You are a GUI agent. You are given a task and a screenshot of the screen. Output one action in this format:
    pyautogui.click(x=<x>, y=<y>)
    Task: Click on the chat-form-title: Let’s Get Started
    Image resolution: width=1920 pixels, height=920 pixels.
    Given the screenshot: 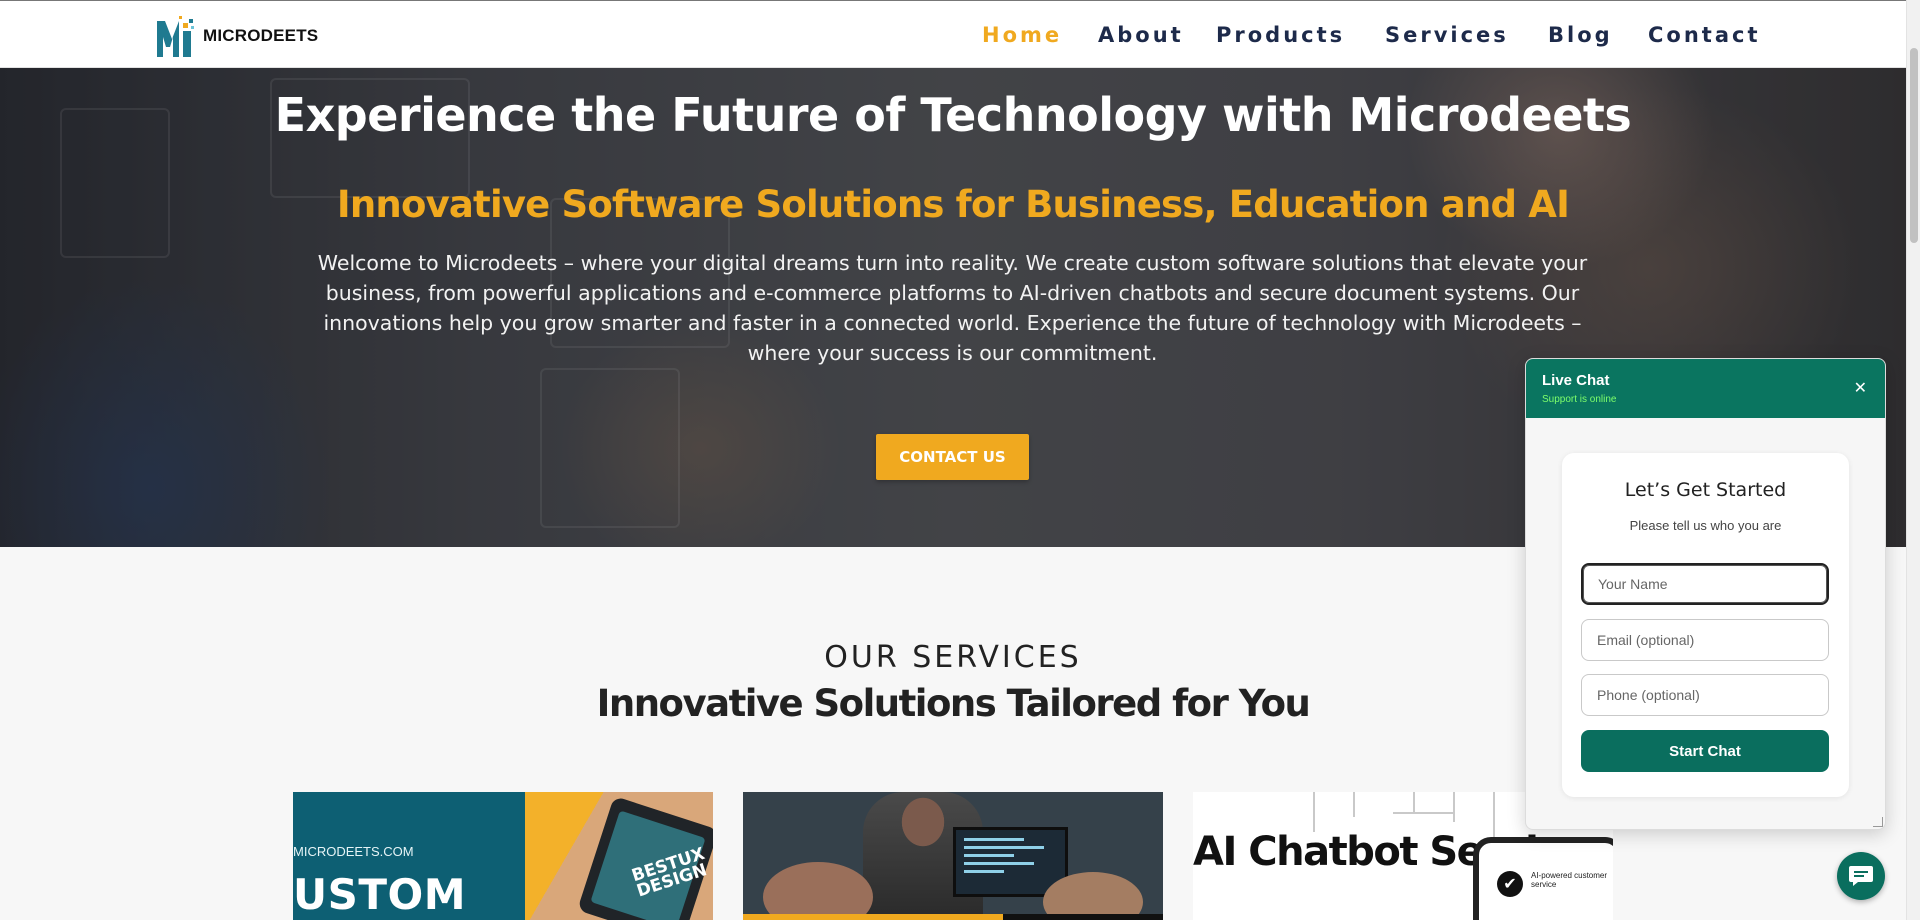 What is the action you would take?
    pyautogui.click(x=1705, y=490)
    